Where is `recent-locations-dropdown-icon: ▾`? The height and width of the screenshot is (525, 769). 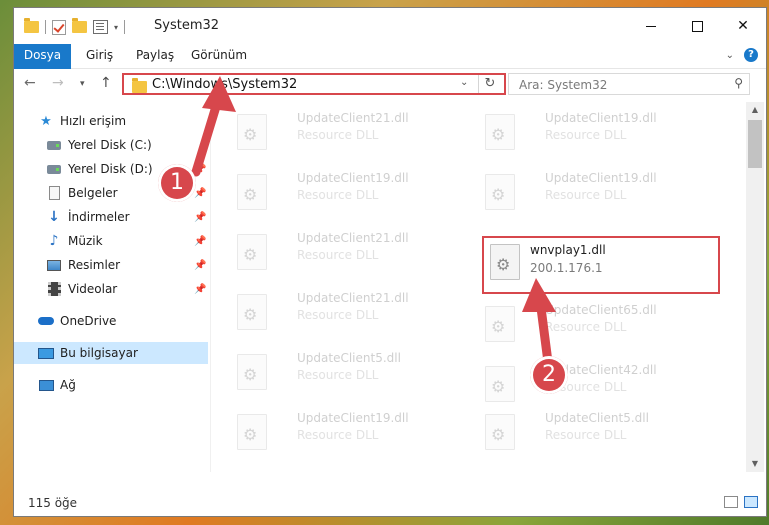 recent-locations-dropdown-icon: ▾ is located at coordinates (82, 84).